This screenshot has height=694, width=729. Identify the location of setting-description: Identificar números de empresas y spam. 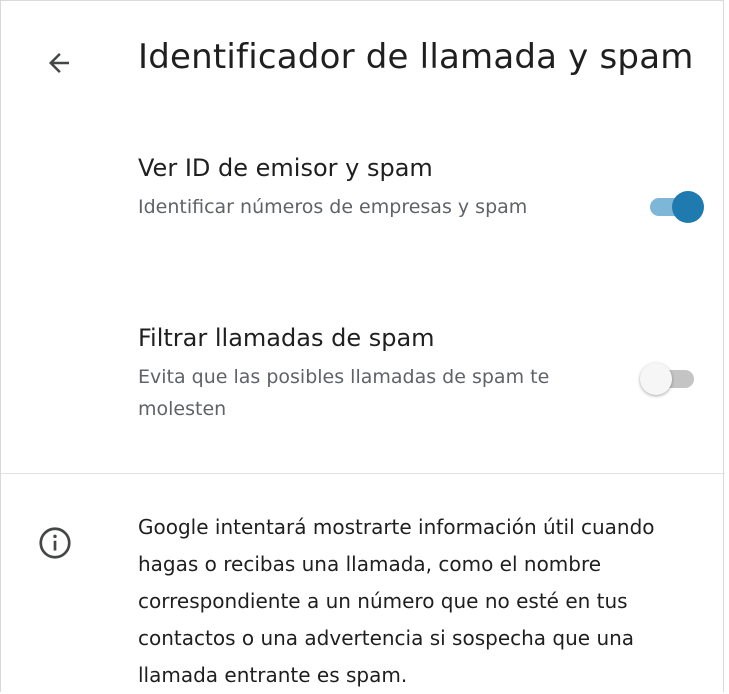
(333, 207).